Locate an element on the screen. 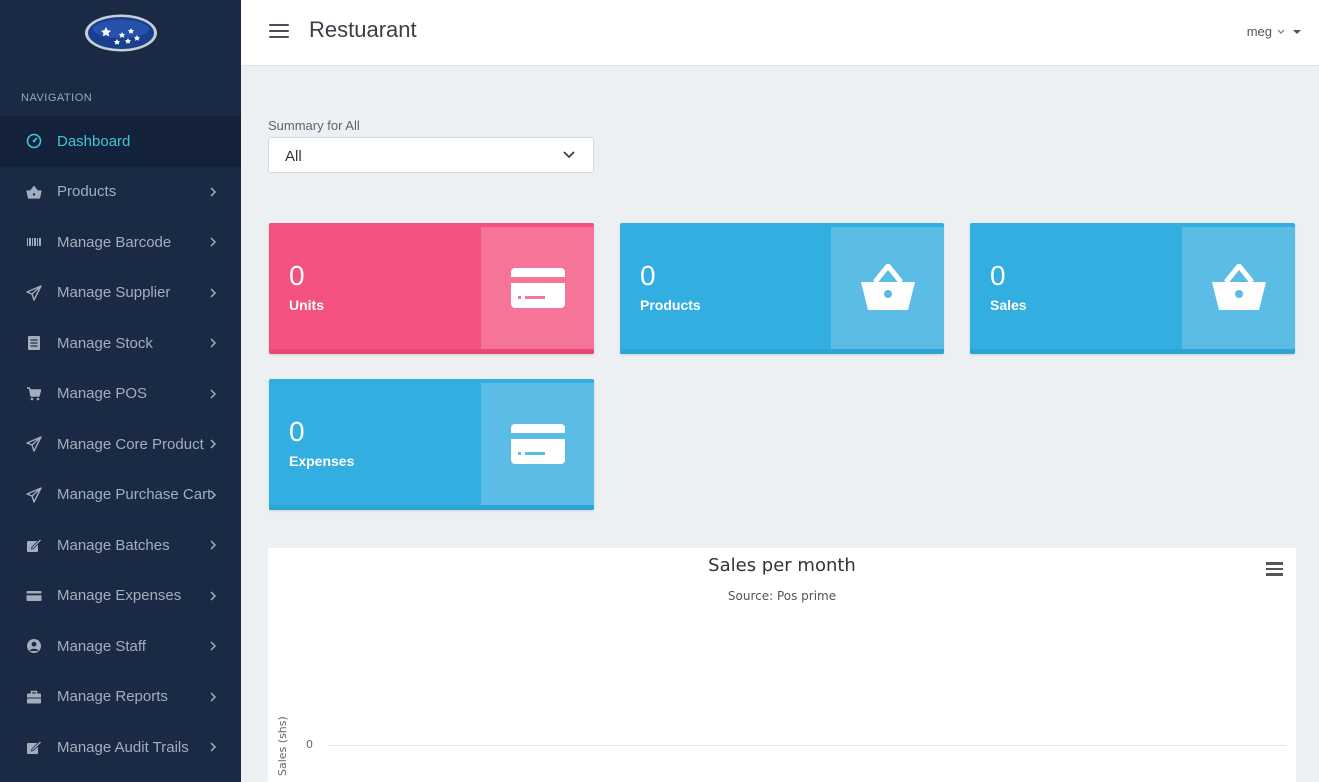 Image resolution: width=1319 pixels, height=782 pixels. sidebar-item-manage-staff: Manage Staff is located at coordinates (120, 646).